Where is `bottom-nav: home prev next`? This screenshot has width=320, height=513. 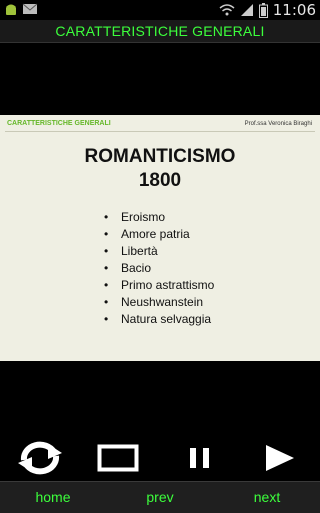 bottom-nav: home prev next is located at coordinates (160, 497).